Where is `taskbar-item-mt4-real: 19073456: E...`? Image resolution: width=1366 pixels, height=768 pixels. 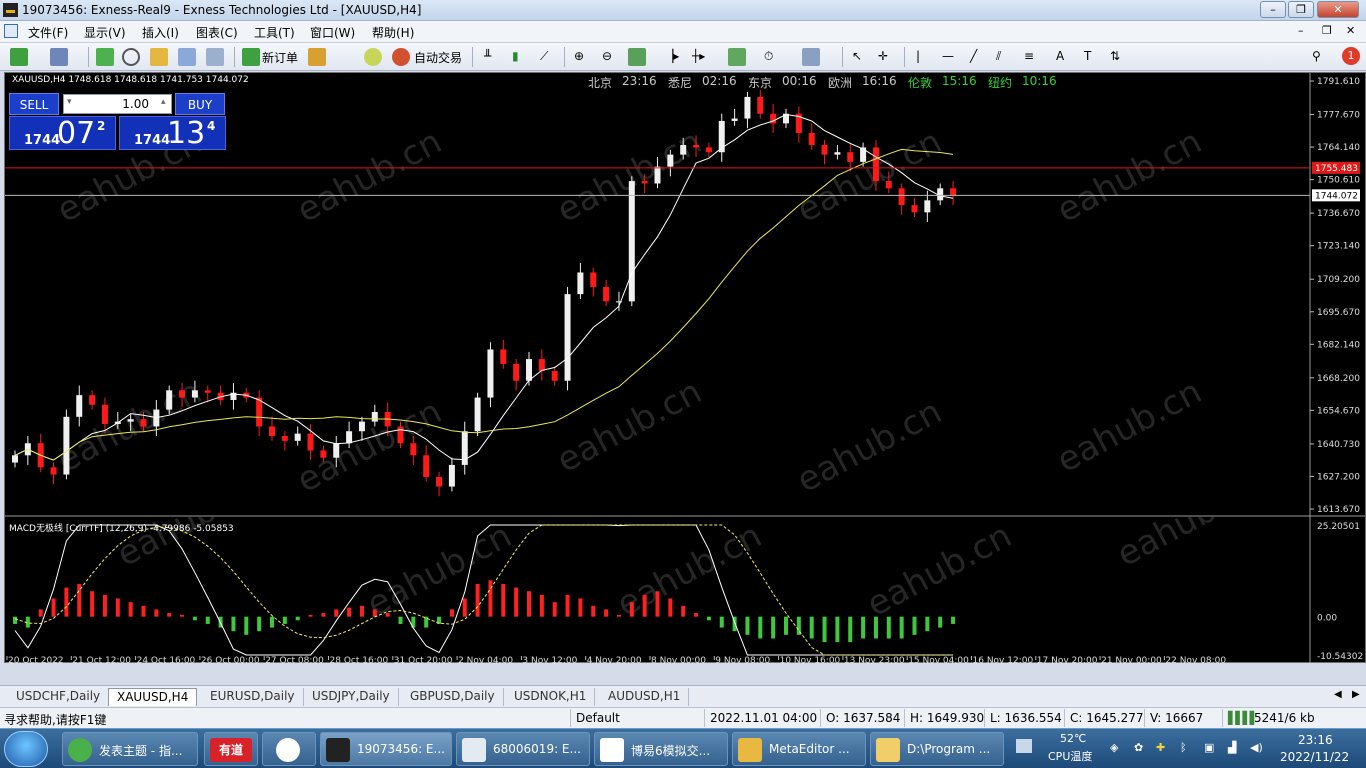
taskbar-item-mt4-real: 19073456: E... is located at coordinates (386, 749).